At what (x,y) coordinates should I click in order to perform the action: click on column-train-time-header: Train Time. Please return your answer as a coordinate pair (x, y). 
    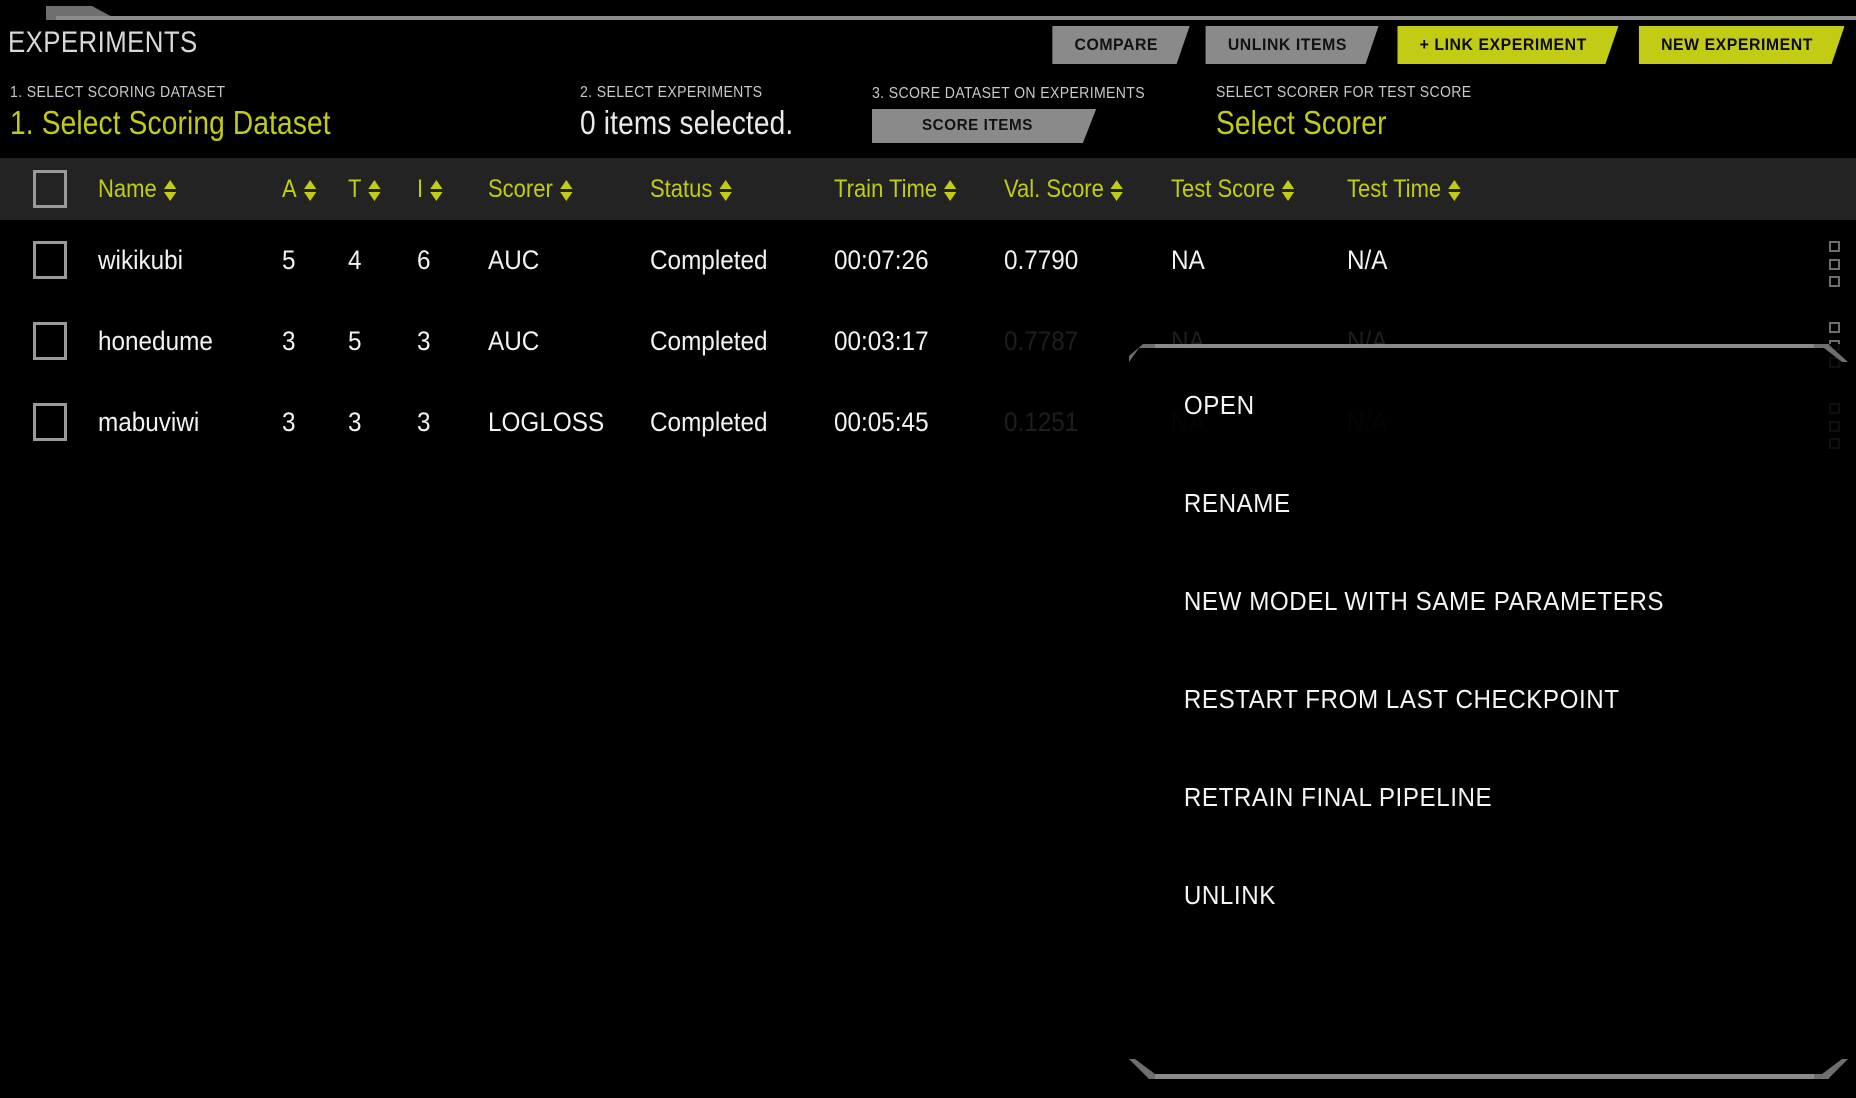
    Looking at the image, I should click on (895, 189).